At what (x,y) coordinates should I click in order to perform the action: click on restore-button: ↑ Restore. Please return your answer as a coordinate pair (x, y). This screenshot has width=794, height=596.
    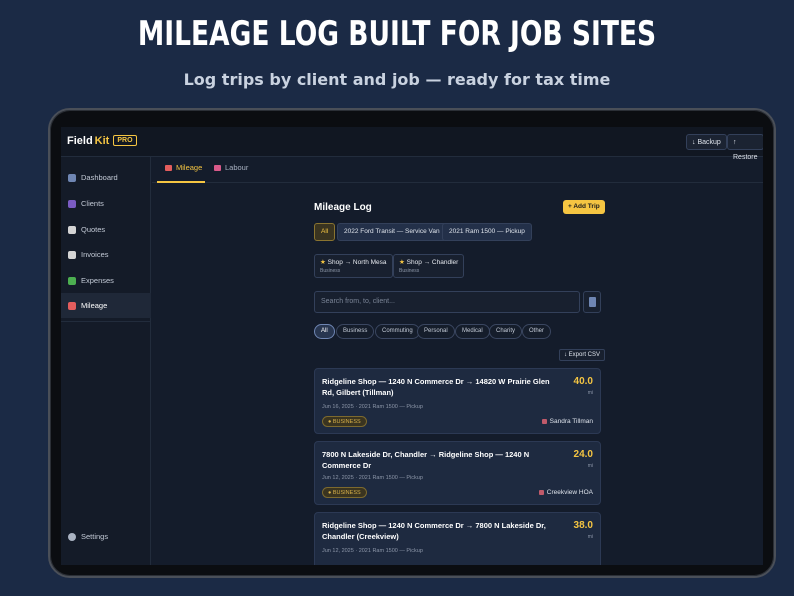
    Looking at the image, I should click on (745, 147).